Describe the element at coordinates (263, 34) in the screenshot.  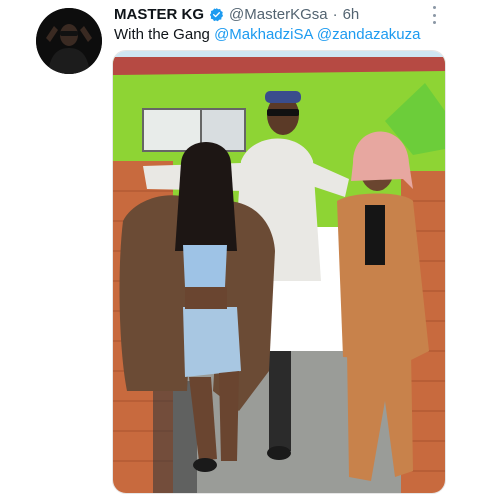
I see `mention-link: @MakhadziSA` at that location.